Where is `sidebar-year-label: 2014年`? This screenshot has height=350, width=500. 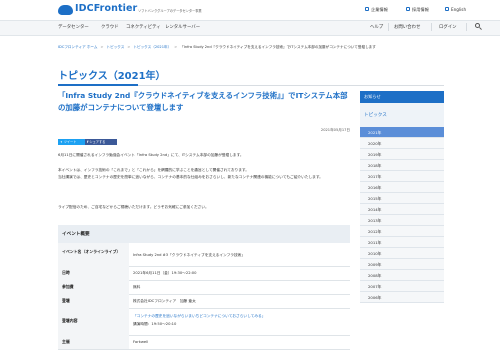
sidebar-year-label: 2014年 is located at coordinates (374, 210).